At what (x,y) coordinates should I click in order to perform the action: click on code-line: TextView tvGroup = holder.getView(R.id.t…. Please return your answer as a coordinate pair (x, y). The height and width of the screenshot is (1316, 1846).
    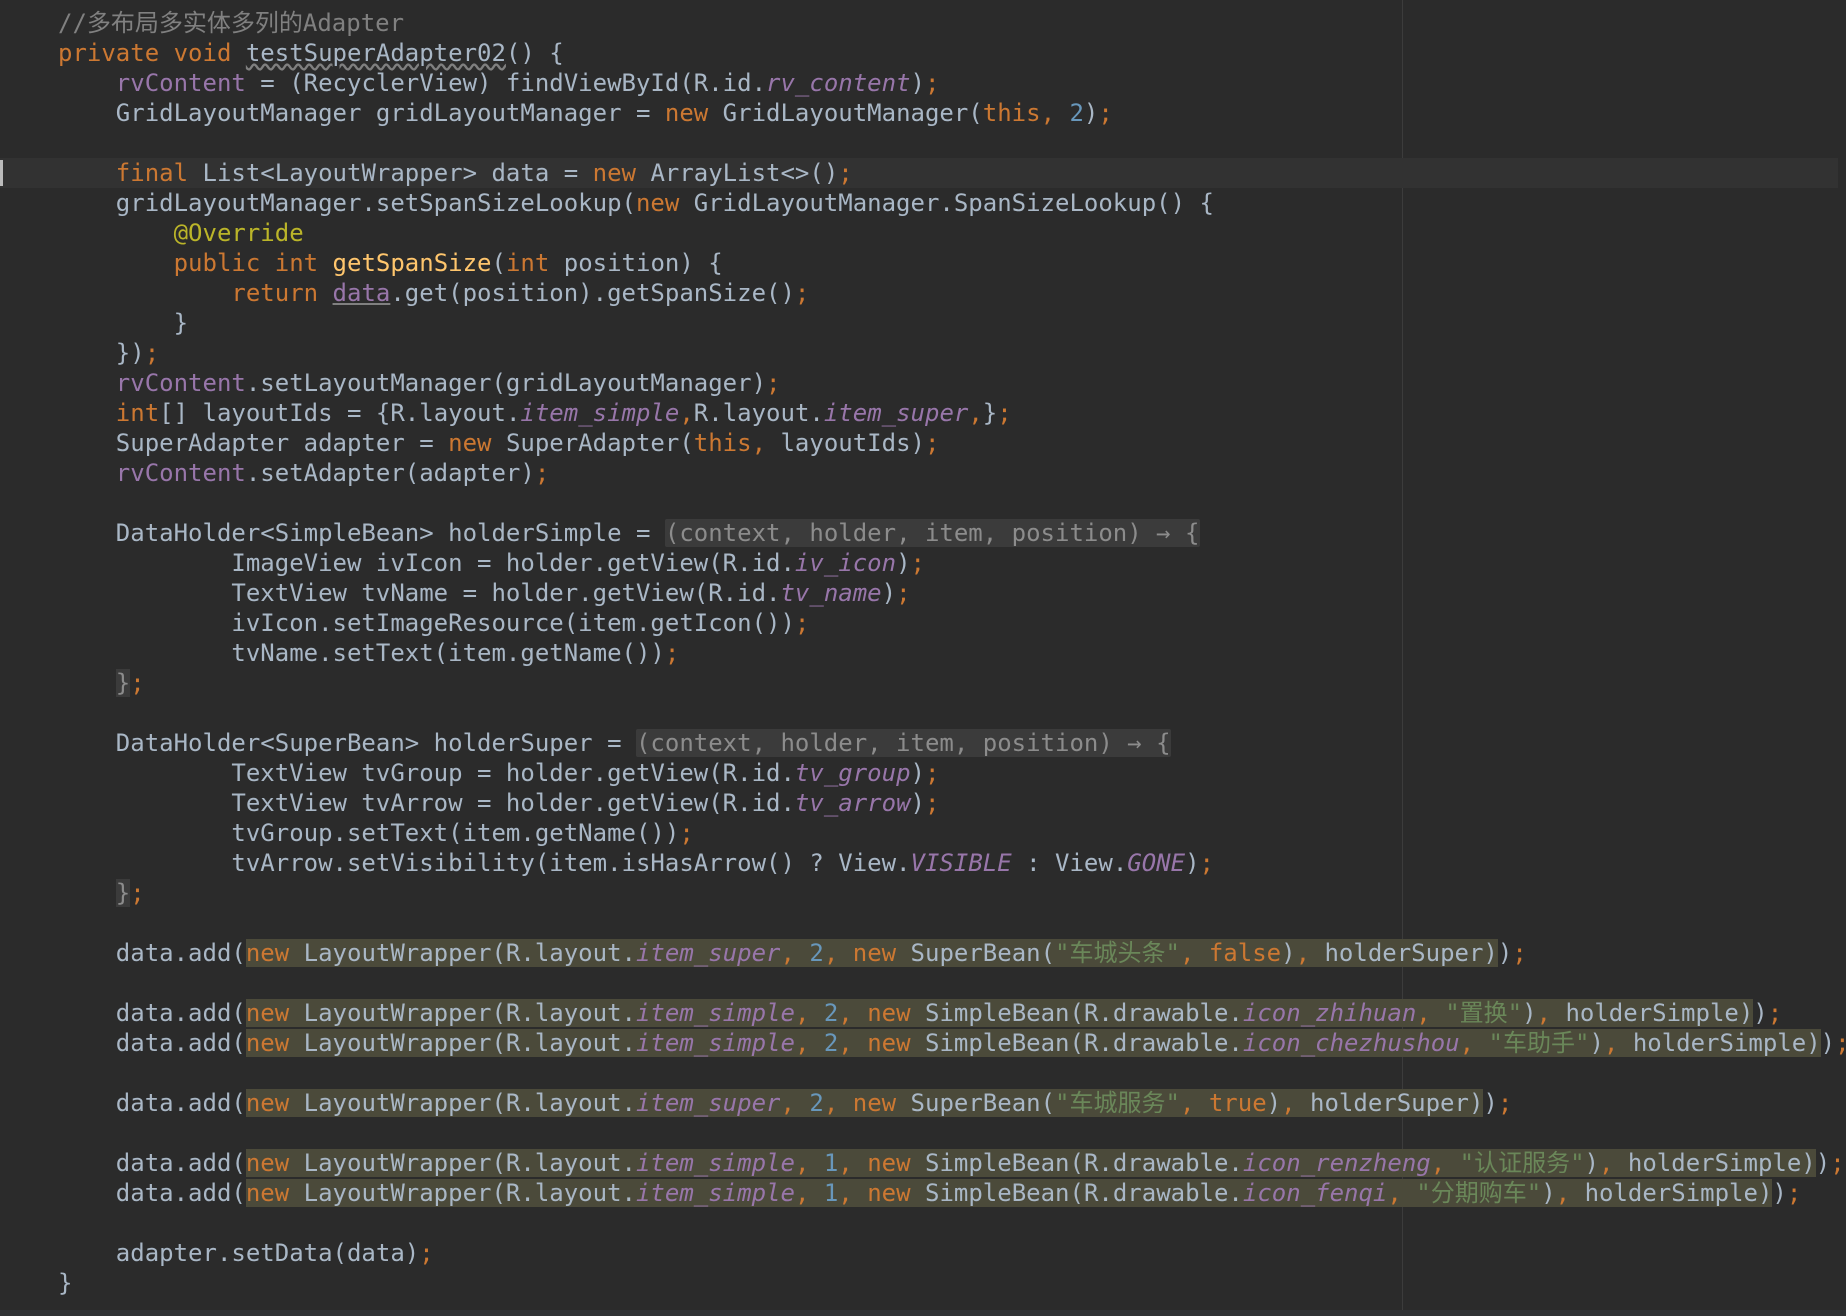
    Looking at the image, I should click on (948, 773).